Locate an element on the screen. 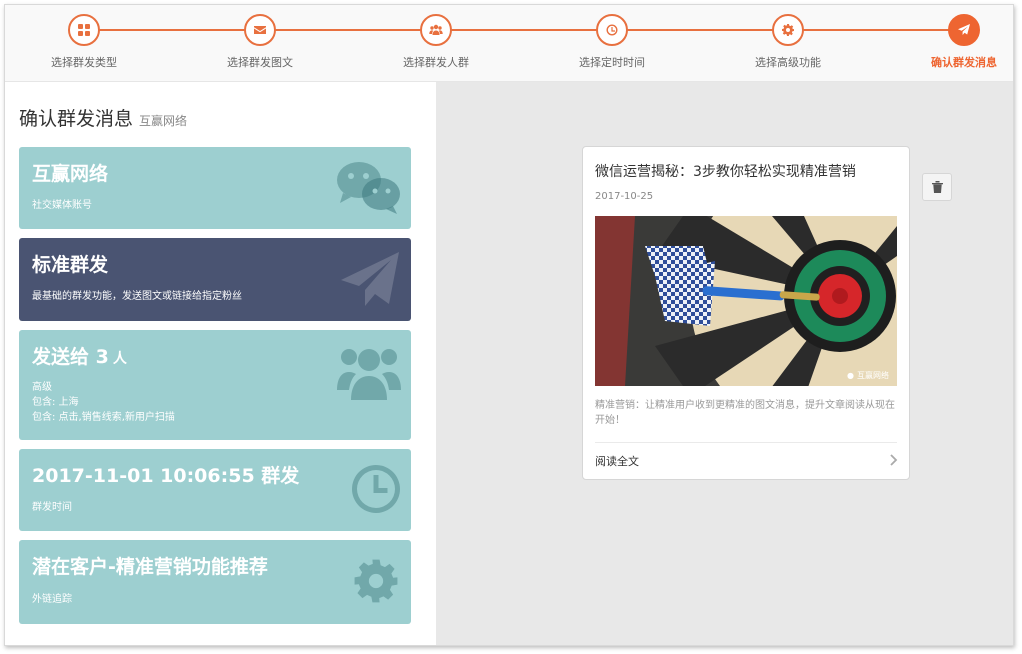  audience-unit: 人 is located at coordinates (119, 359).